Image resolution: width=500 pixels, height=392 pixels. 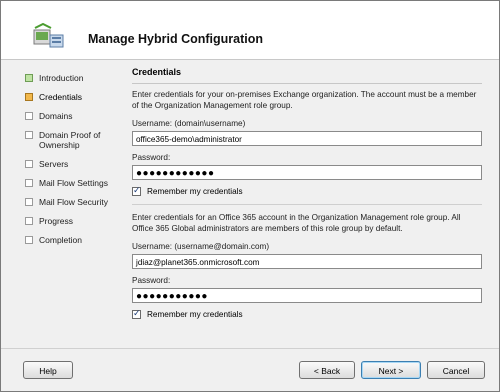 What do you see at coordinates (195, 314) in the screenshot?
I see `cloud-remember-label: Remember my credentials` at bounding box center [195, 314].